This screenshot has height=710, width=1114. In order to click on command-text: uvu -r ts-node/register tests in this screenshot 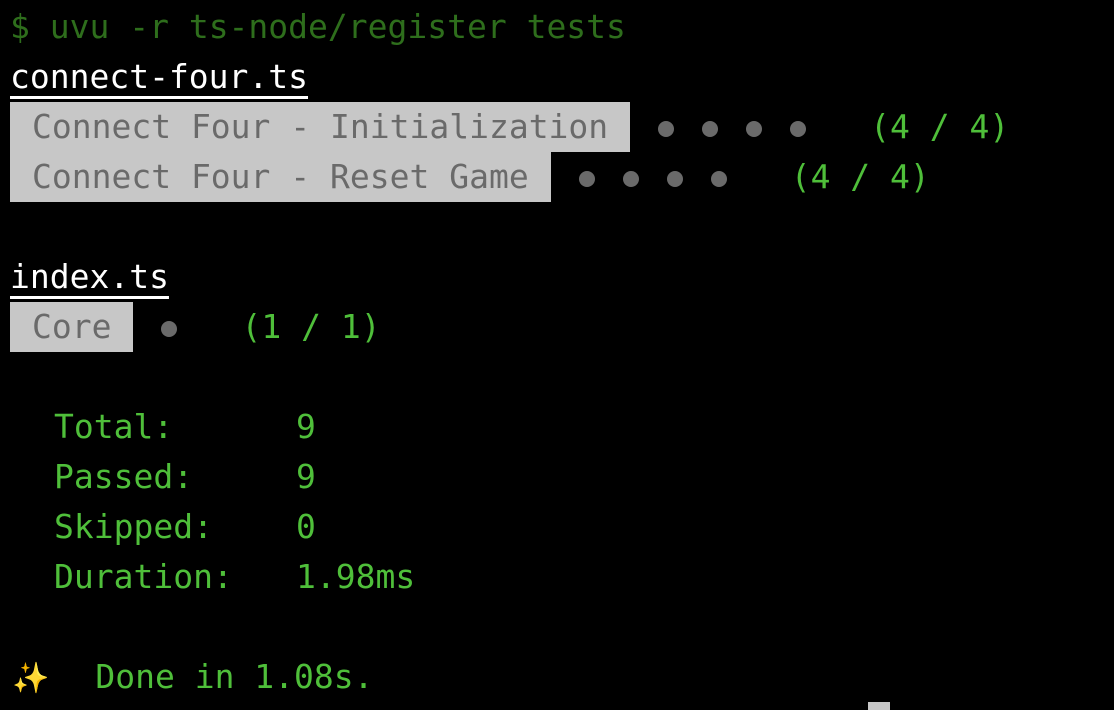, I will do `click(337, 26)`.